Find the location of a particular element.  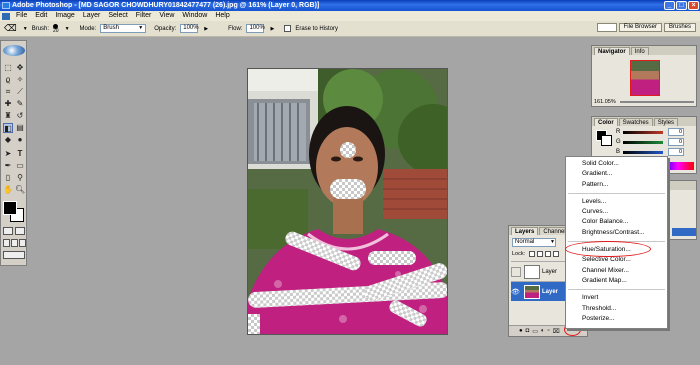

menu-window: Window is located at coordinates (194, 16).